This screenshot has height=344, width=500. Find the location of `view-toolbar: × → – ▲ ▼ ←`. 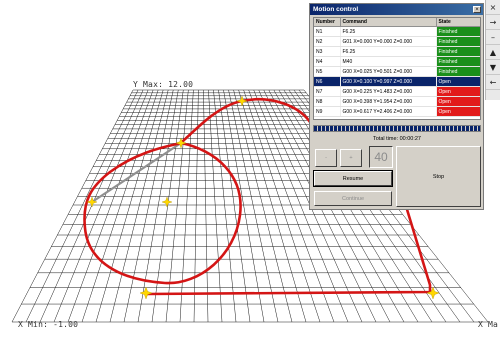

view-toolbar: × → – ▲ ▼ ← is located at coordinates (492, 50).